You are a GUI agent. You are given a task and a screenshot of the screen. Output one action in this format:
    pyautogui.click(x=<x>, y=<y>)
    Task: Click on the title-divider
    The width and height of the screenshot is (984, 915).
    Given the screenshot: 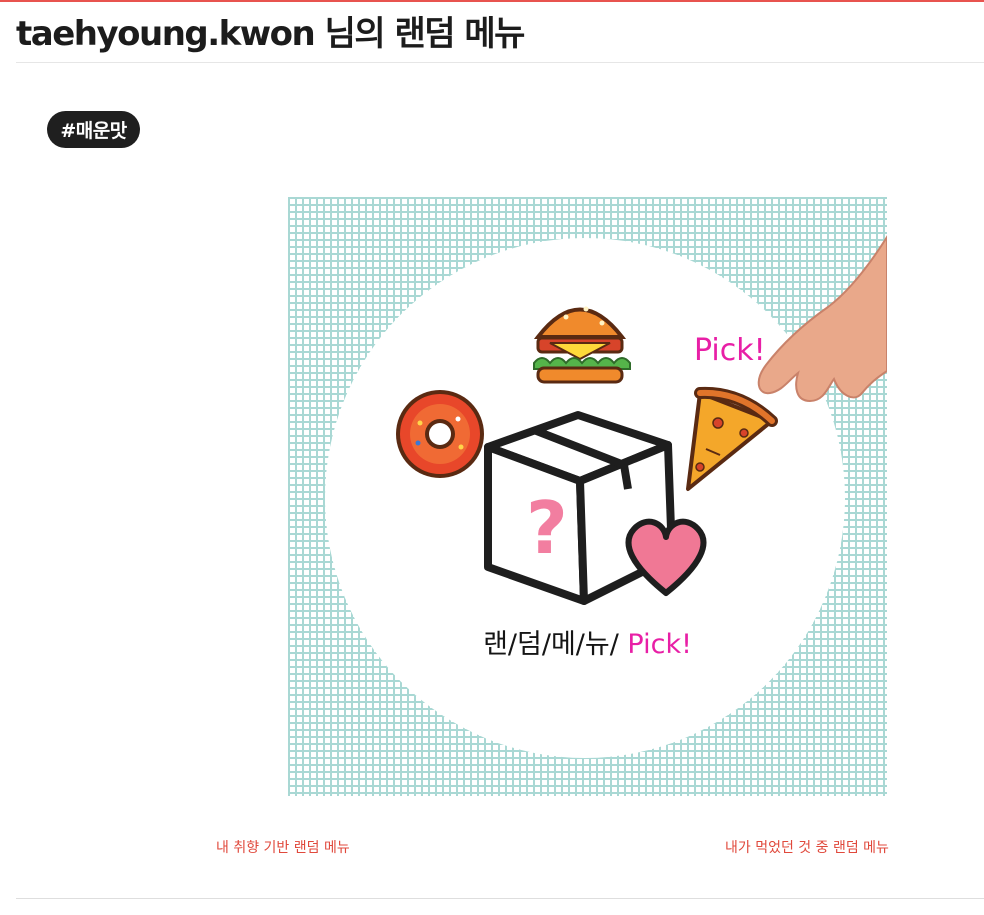 What is the action you would take?
    pyautogui.click(x=500, y=62)
    